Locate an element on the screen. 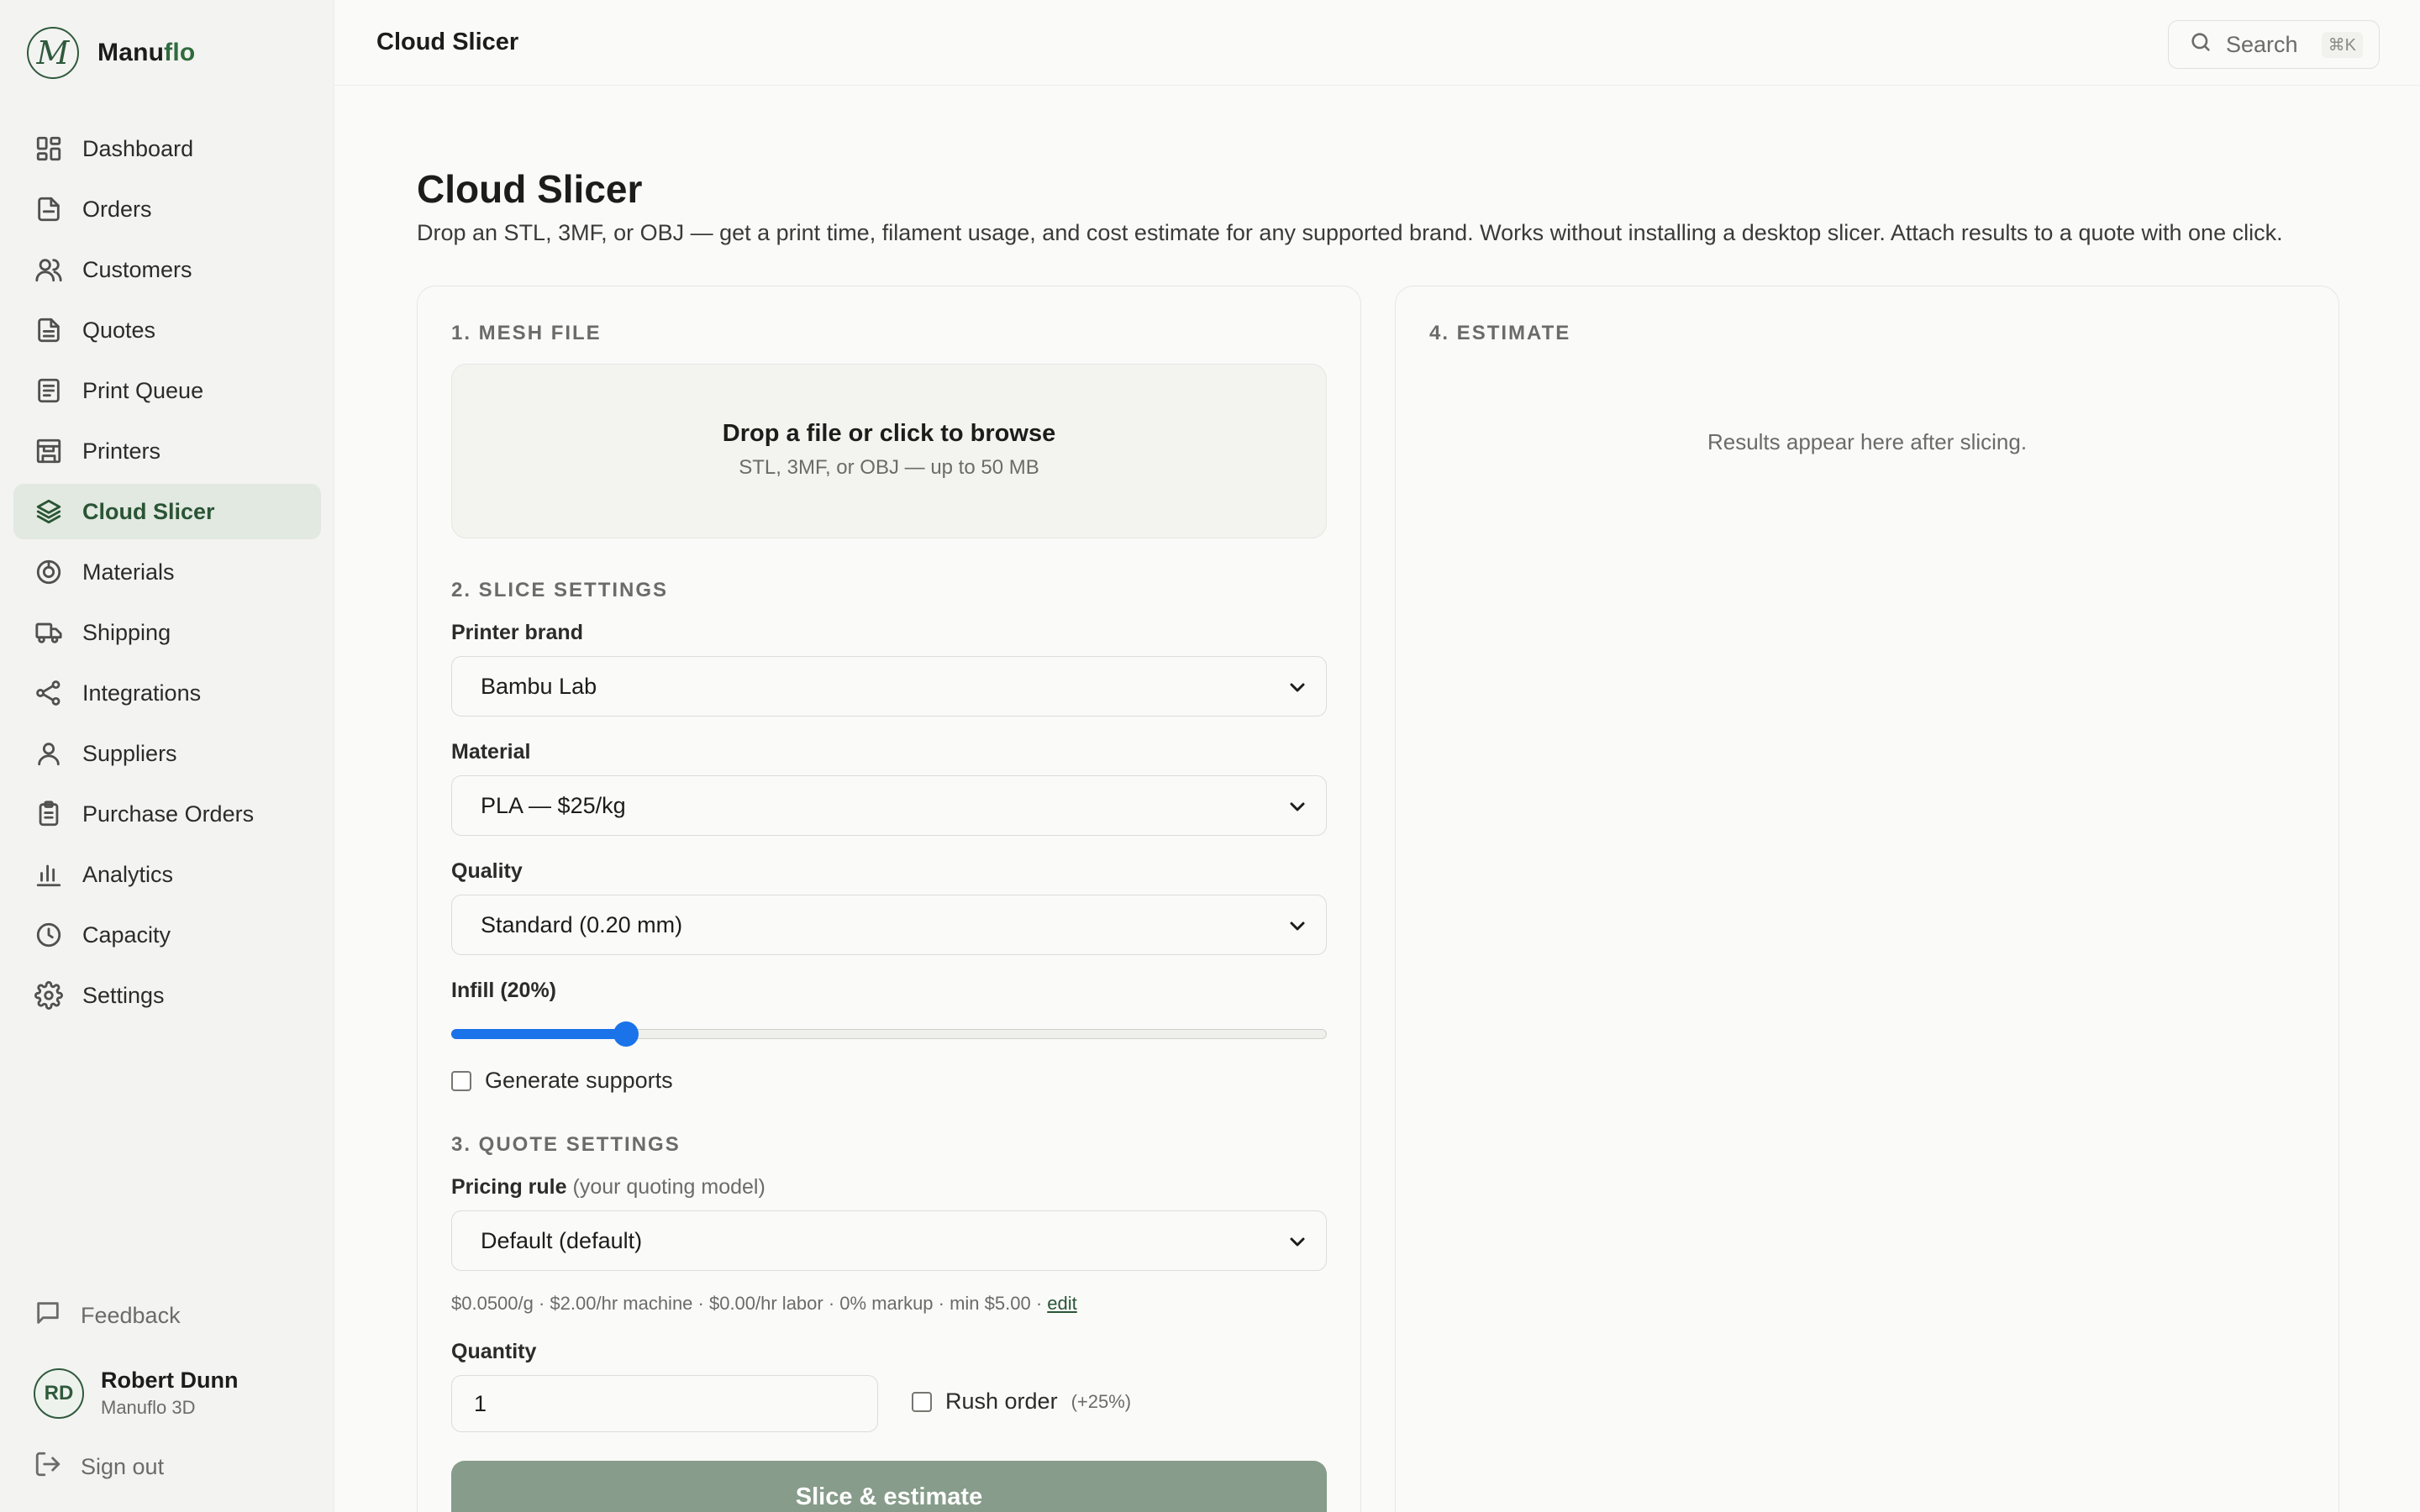  sidebar-item-cloud-slicer: Cloud Slicer is located at coordinates (167, 511).